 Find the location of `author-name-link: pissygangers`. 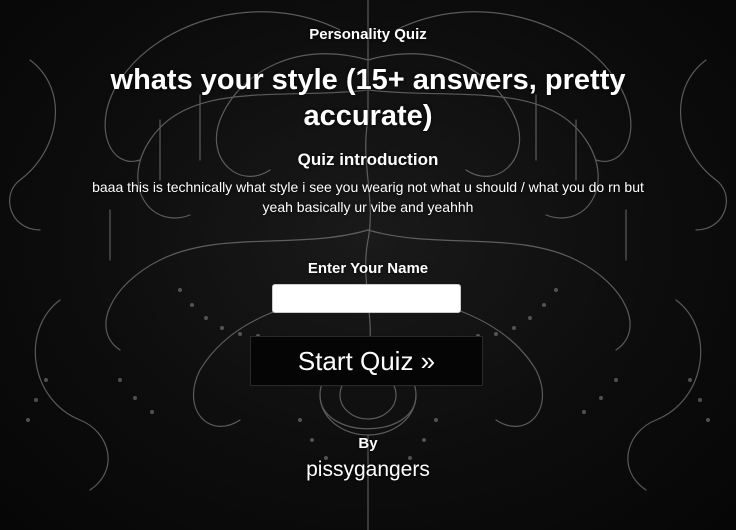

author-name-link: pissygangers is located at coordinates (368, 470).